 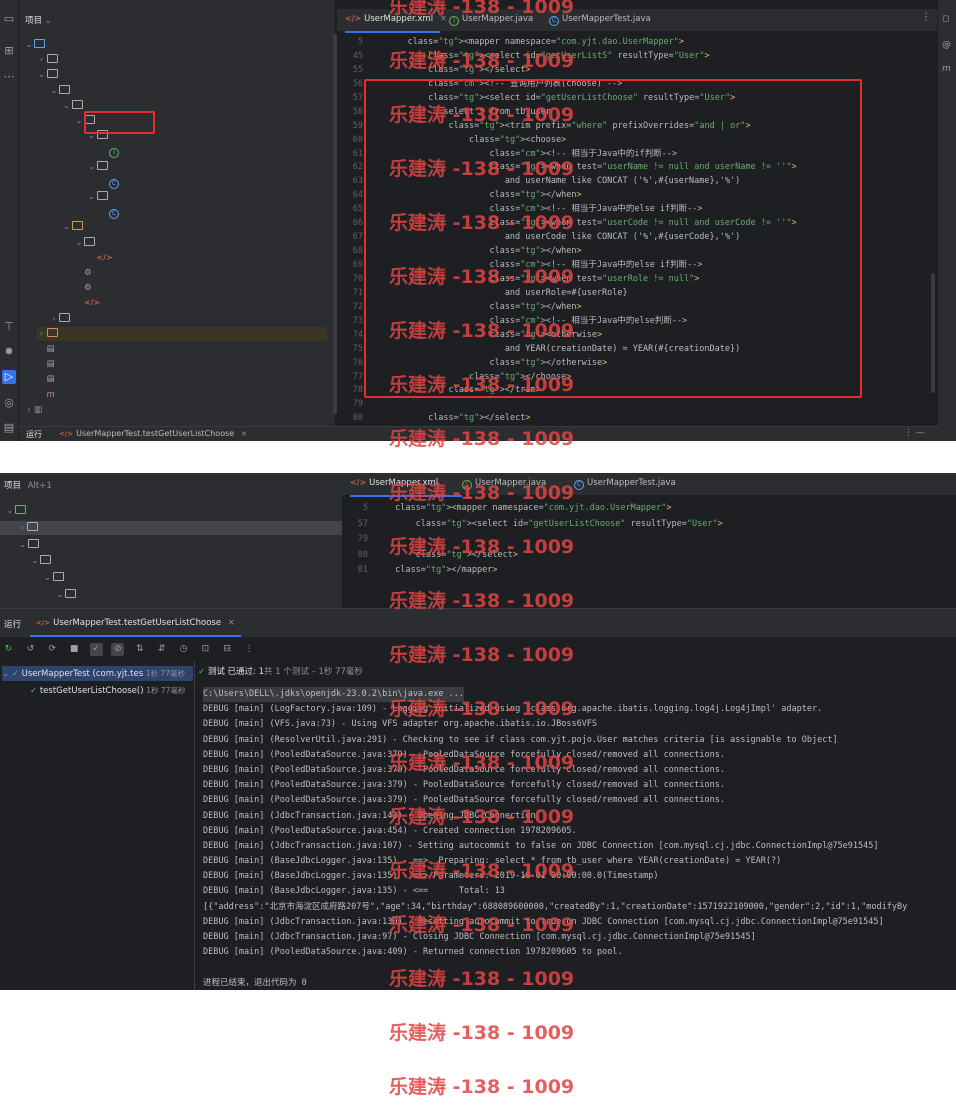 What do you see at coordinates (360, 42) in the screenshot?
I see `line-number: 5` at bounding box center [360, 42].